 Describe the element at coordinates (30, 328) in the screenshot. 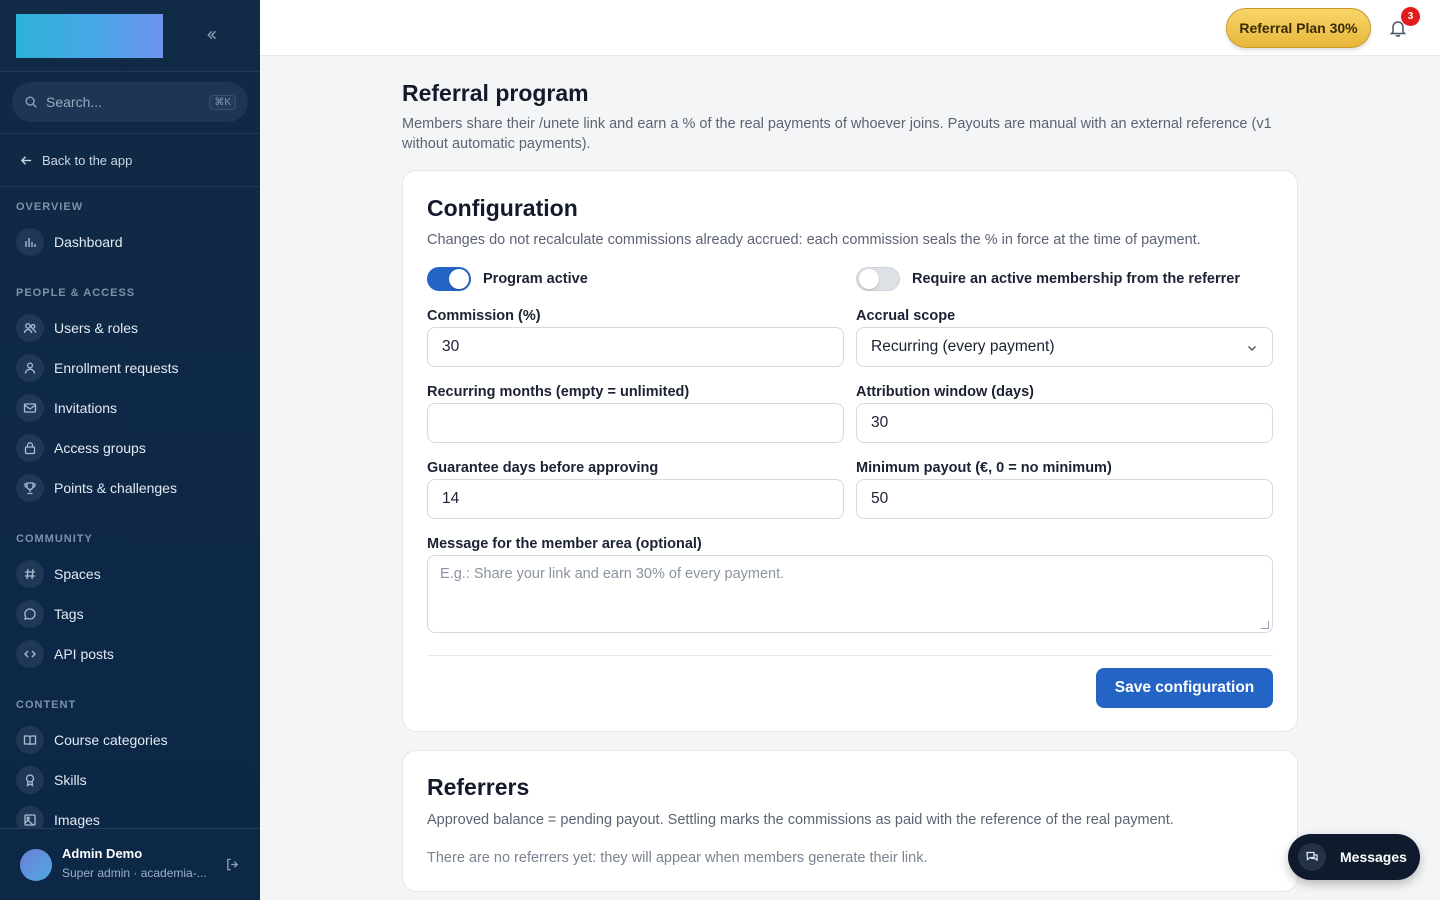

I see `users-icon` at that location.